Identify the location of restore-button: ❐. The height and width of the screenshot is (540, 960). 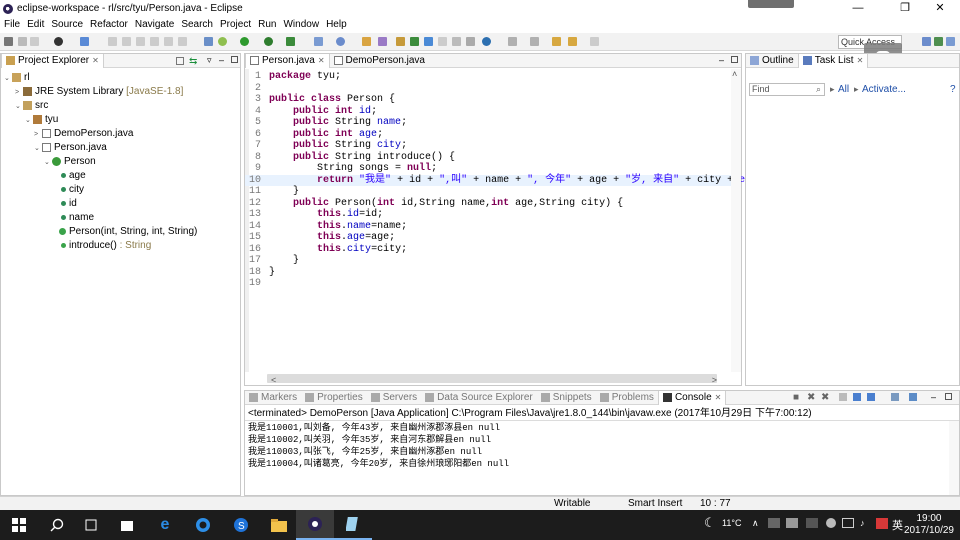
(905, 8).